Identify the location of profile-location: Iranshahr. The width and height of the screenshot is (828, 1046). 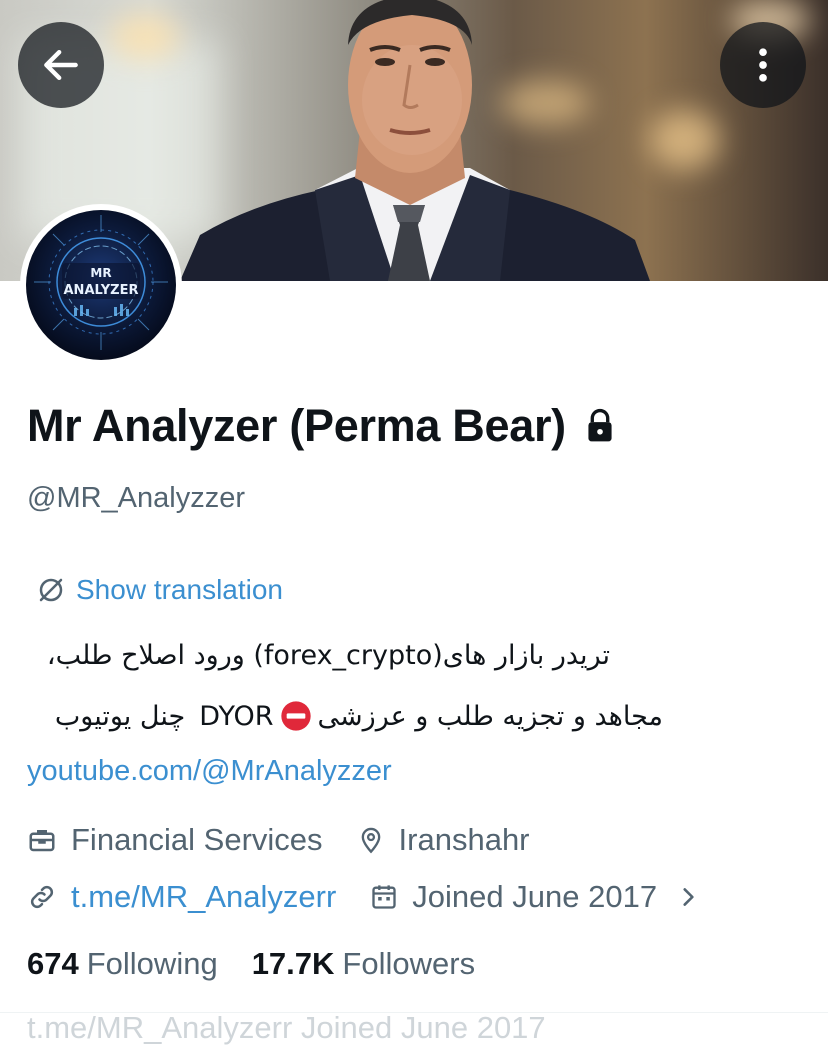
(443, 840).